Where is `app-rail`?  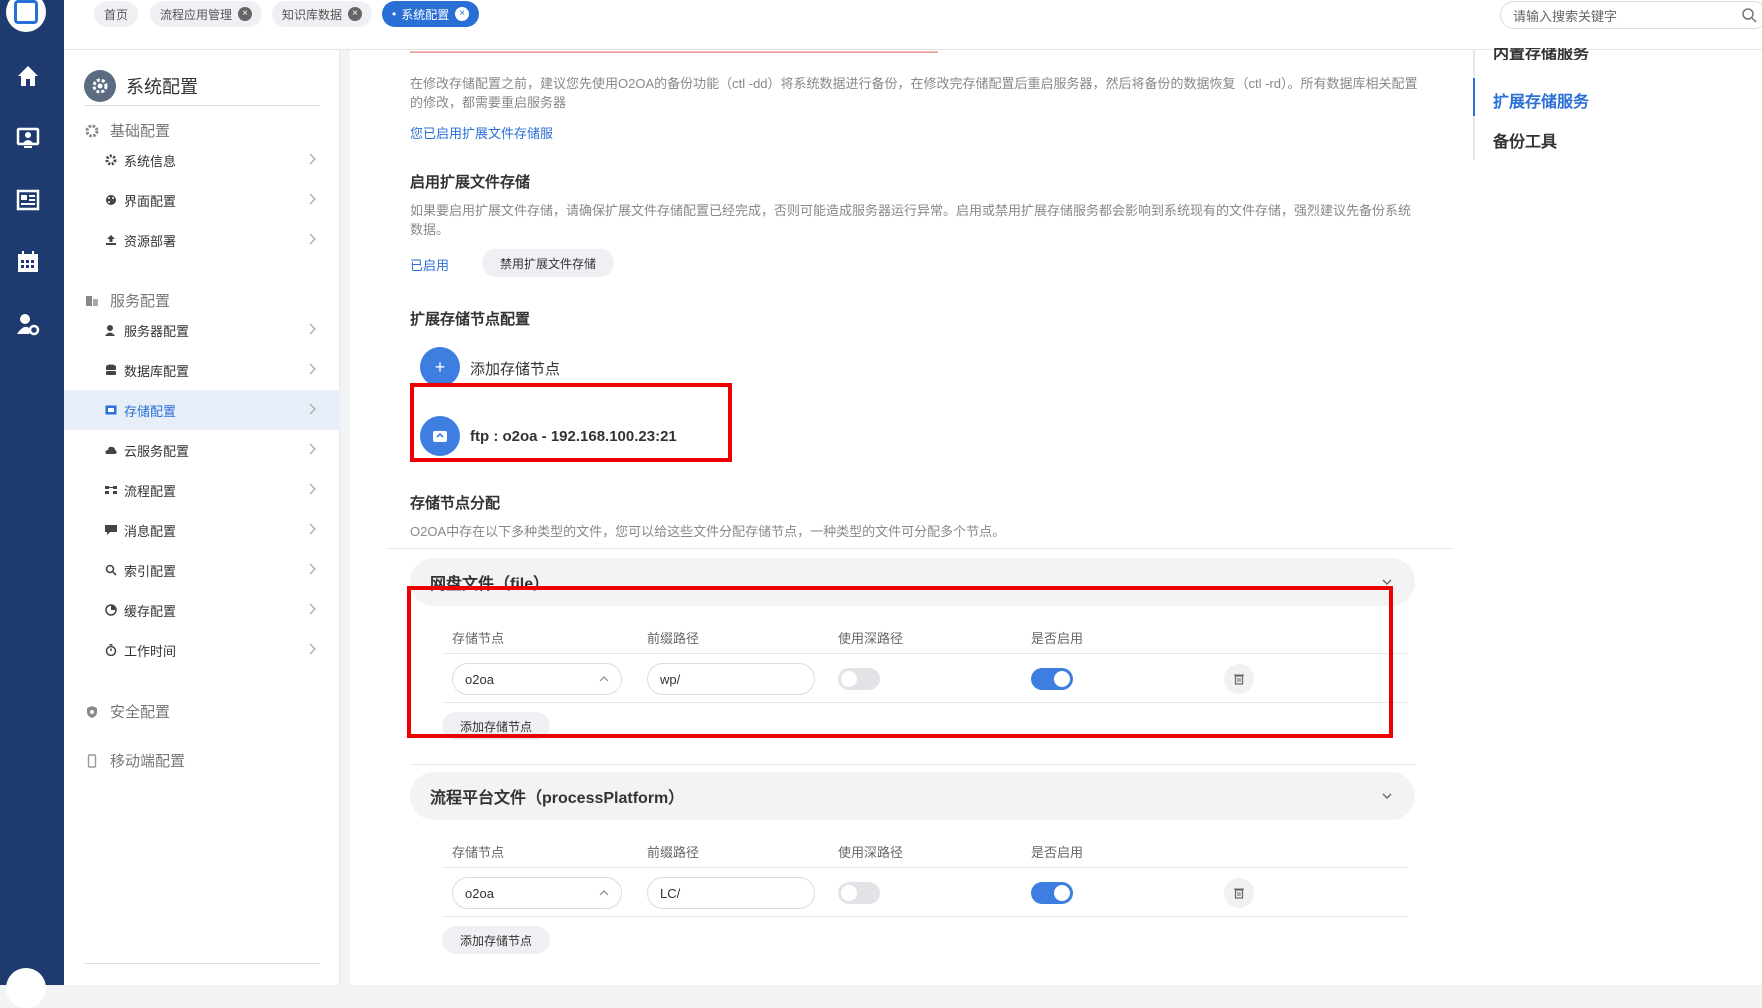
app-rail is located at coordinates (32, 504).